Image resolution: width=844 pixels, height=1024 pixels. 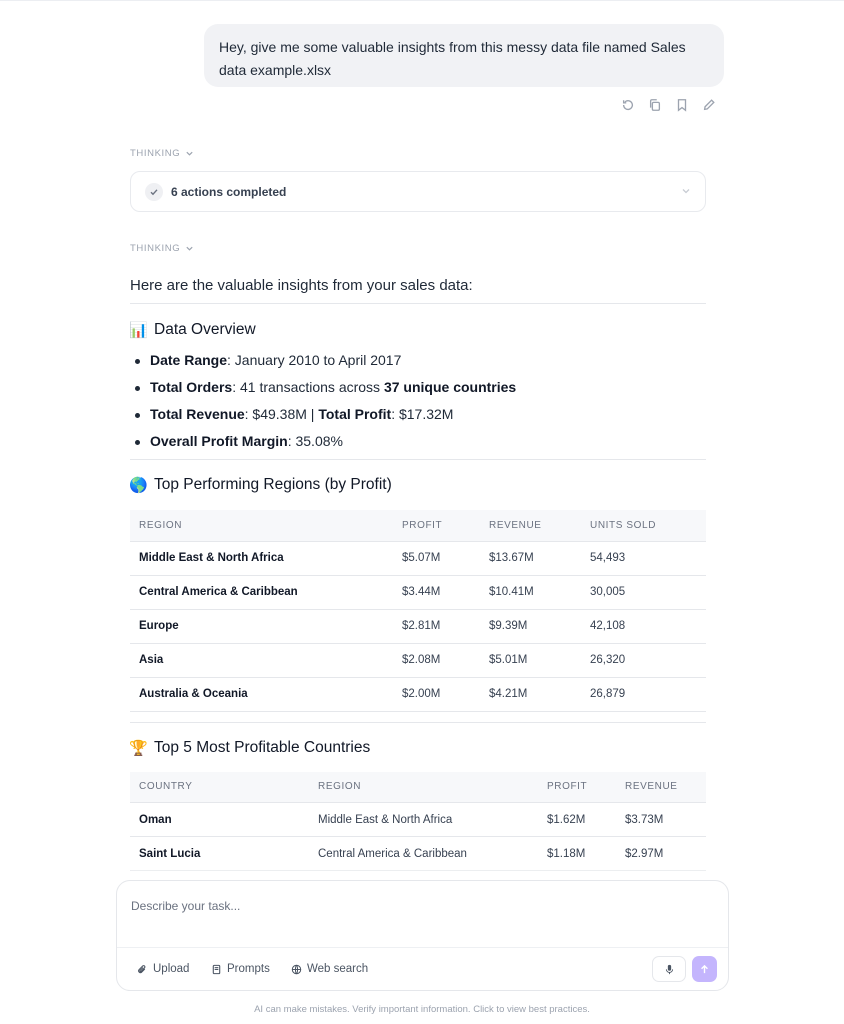 What do you see at coordinates (530, 694) in the screenshot?
I see `revenue-cell: $4.21M` at bounding box center [530, 694].